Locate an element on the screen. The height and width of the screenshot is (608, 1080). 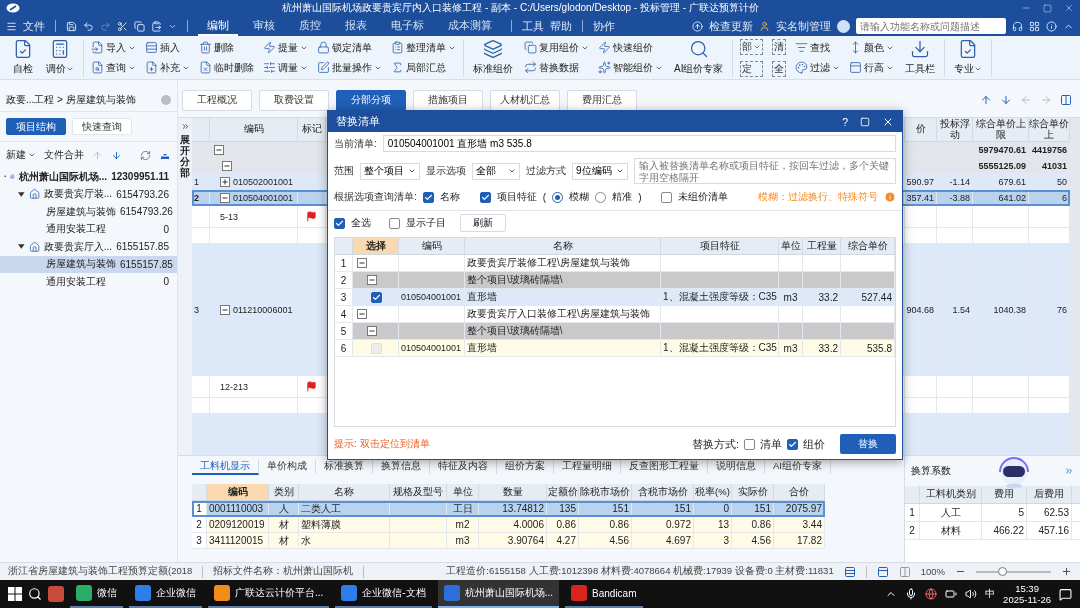
column-header: 定额价 is located at coordinates (563, 492).